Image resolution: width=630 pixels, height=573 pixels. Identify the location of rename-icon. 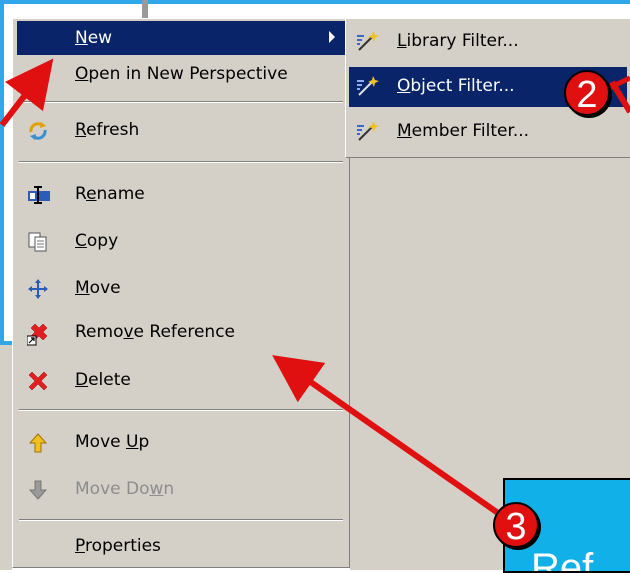
(38, 195).